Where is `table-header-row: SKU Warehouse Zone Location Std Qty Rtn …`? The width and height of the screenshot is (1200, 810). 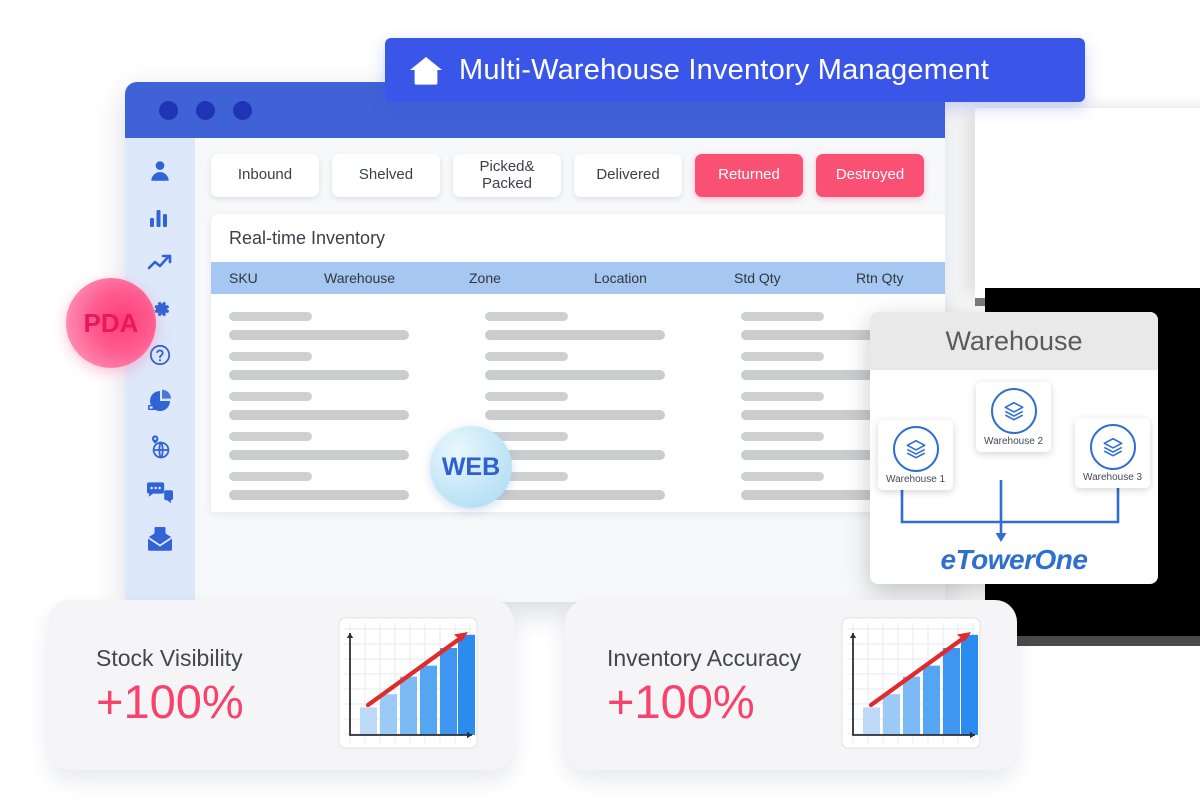
table-header-row: SKU Warehouse Zone Location Std Qty Rtn … is located at coordinates (578, 278).